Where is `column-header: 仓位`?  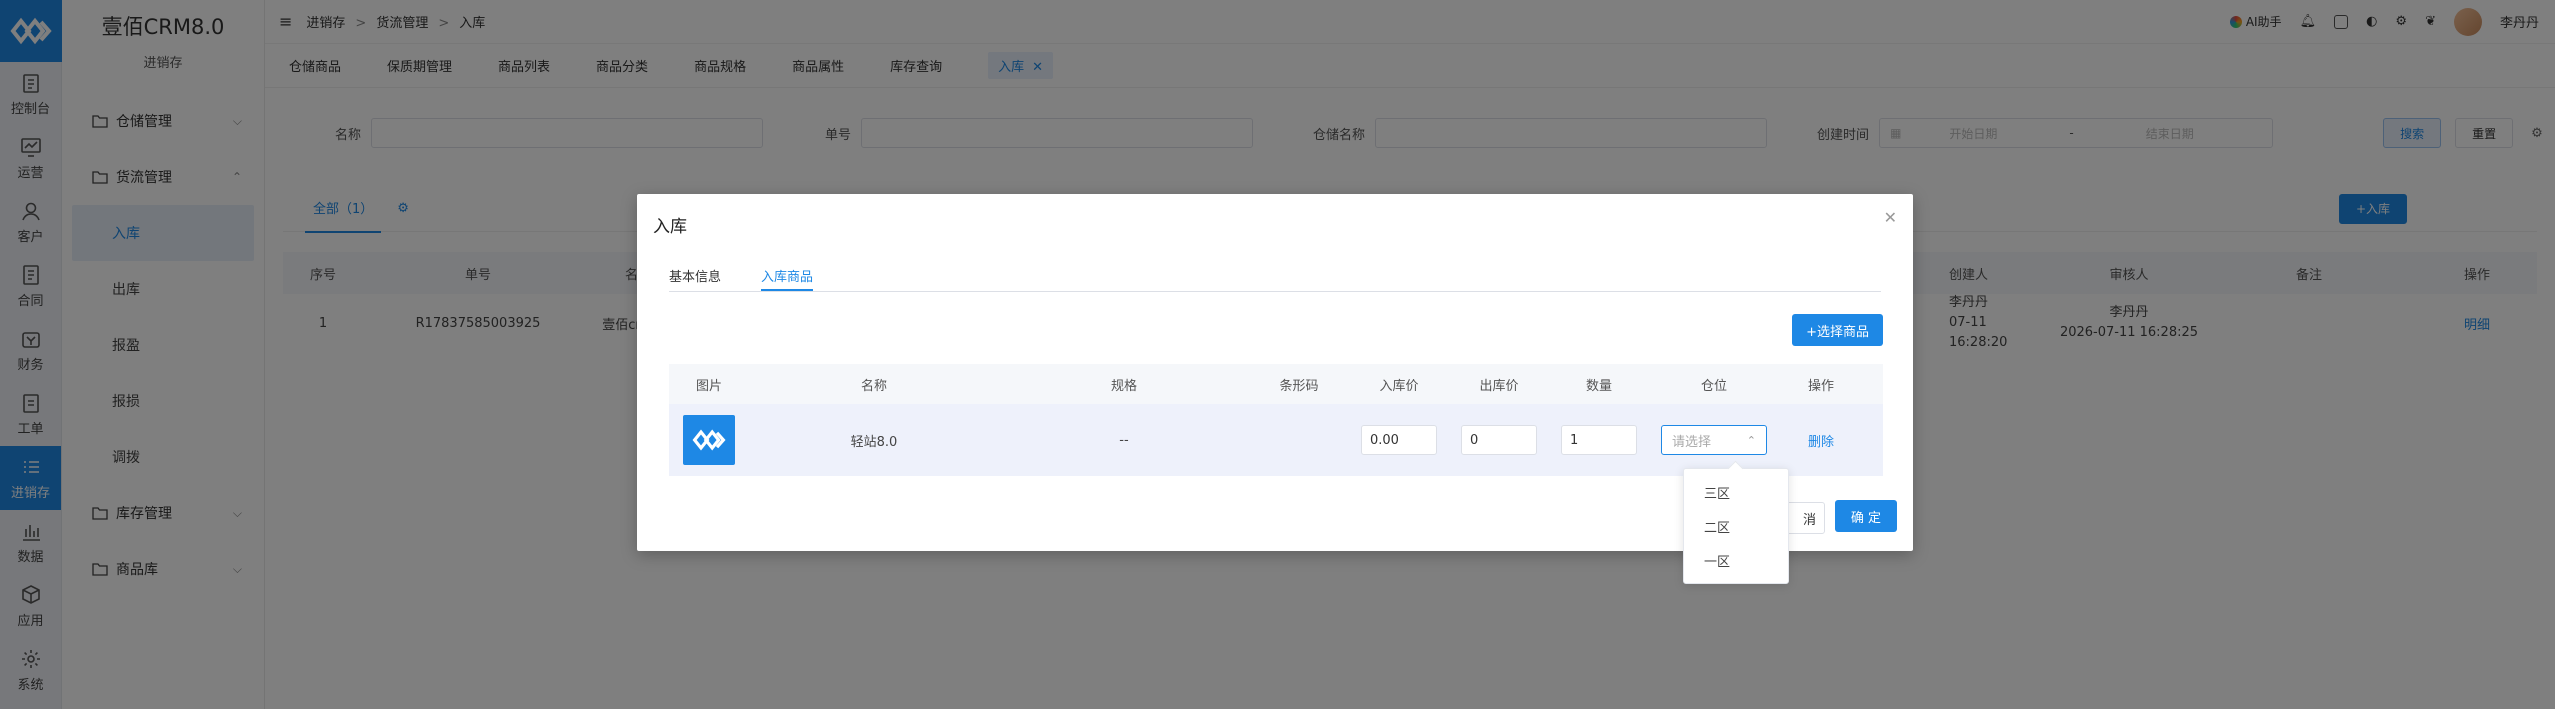 column-header: 仓位 is located at coordinates (1713, 386).